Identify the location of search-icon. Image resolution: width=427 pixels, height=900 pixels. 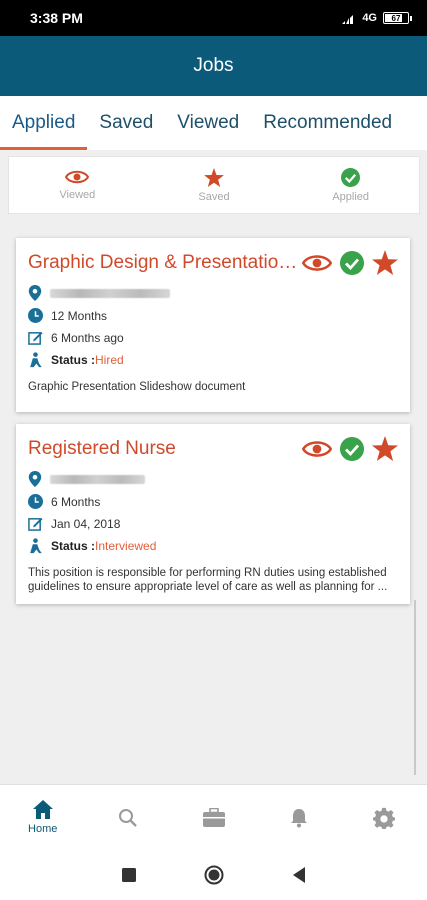
(128, 817).